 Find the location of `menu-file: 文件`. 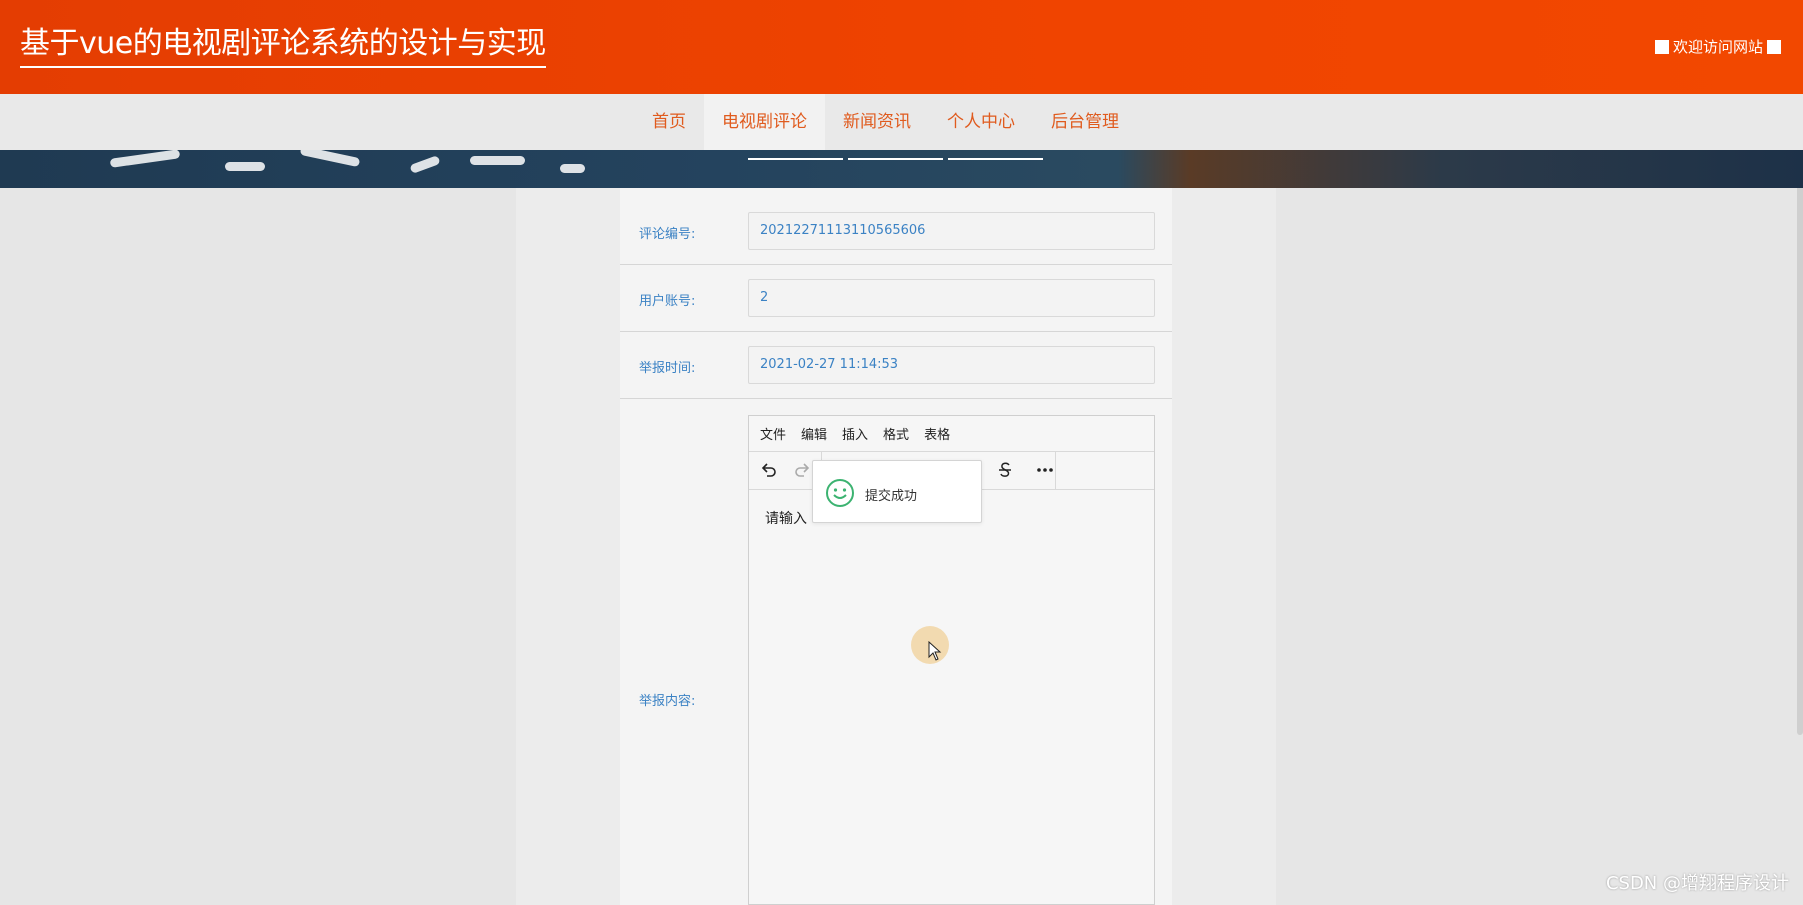

menu-file: 文件 is located at coordinates (773, 433).